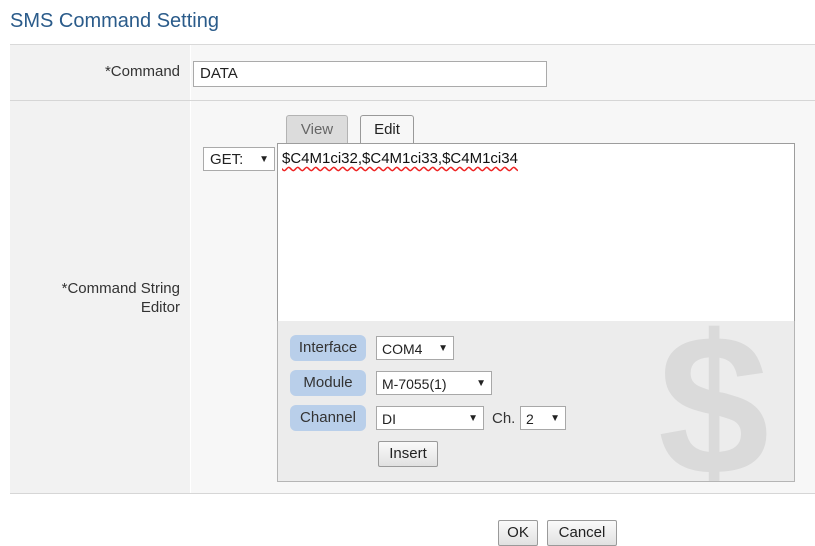 The width and height of the screenshot is (815, 546). I want to click on ch-value: 2, so click(530, 419).